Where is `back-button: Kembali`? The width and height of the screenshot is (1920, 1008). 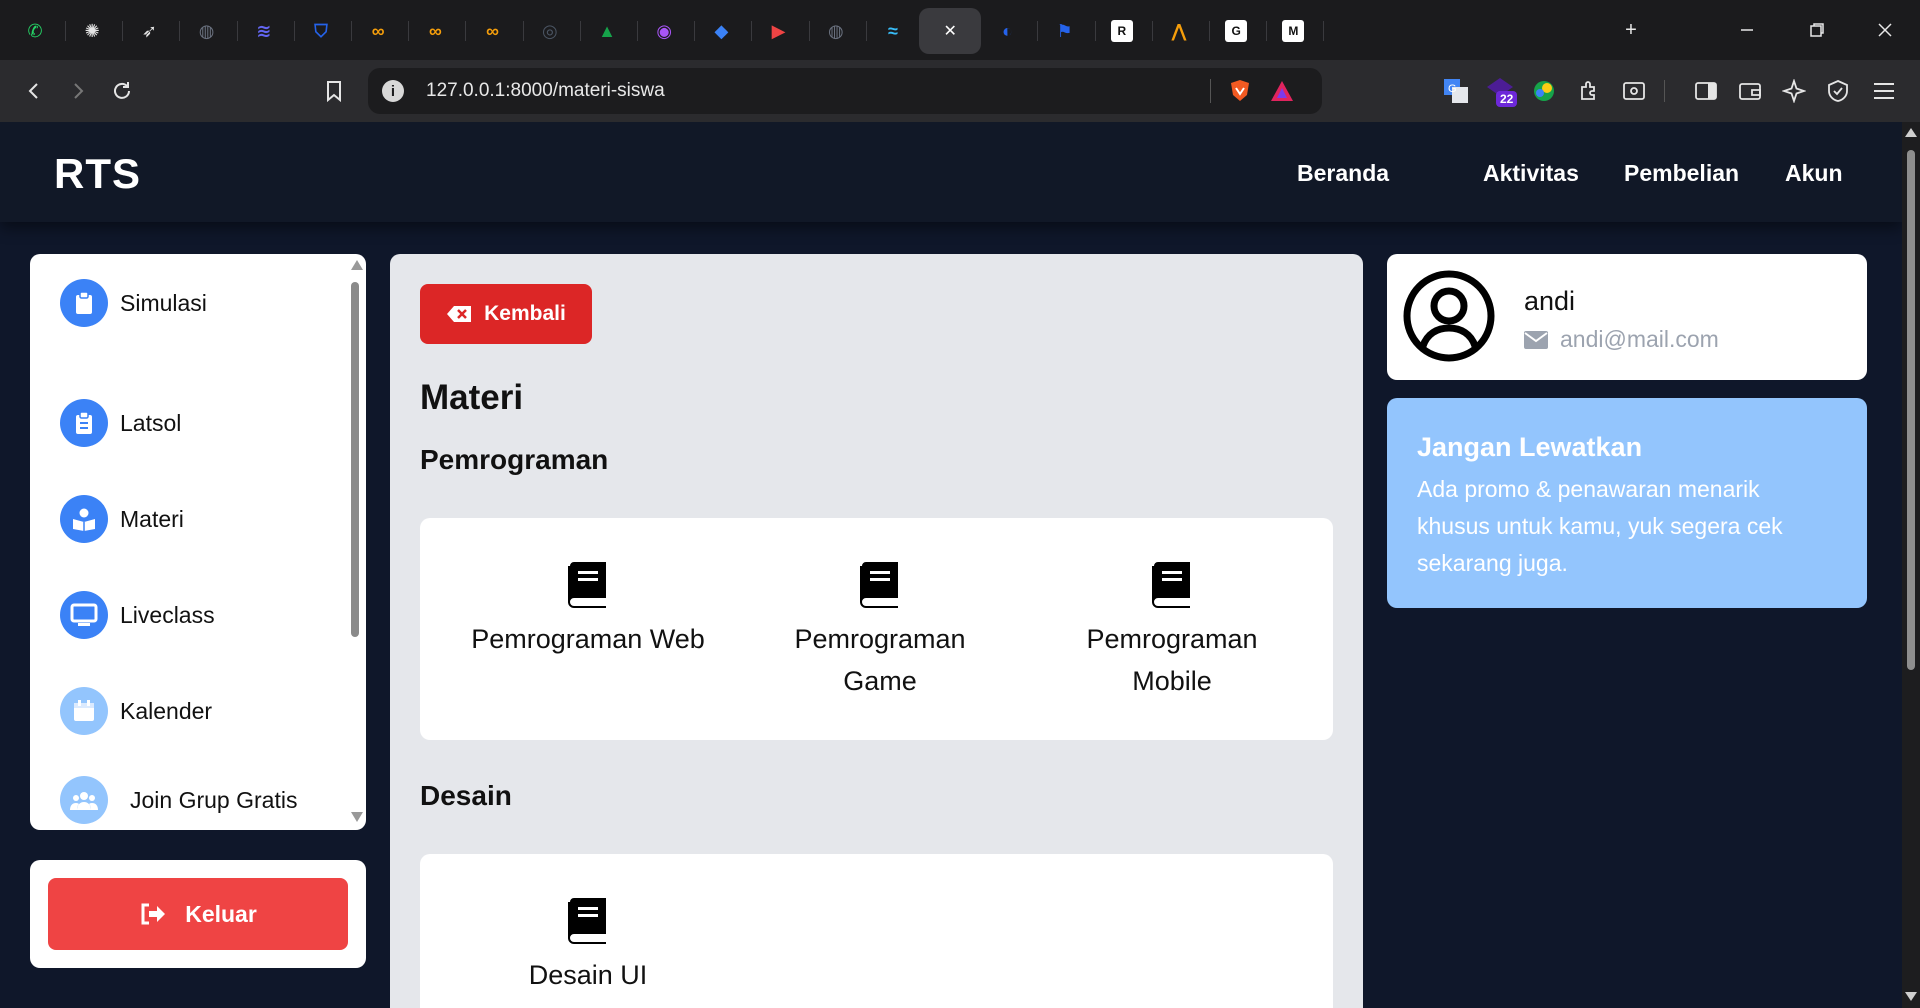 back-button: Kembali is located at coordinates (506, 314).